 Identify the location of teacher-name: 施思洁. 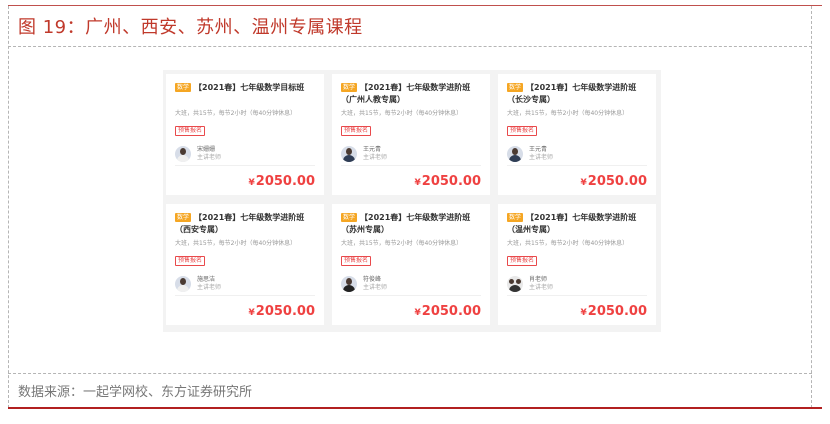
(206, 279).